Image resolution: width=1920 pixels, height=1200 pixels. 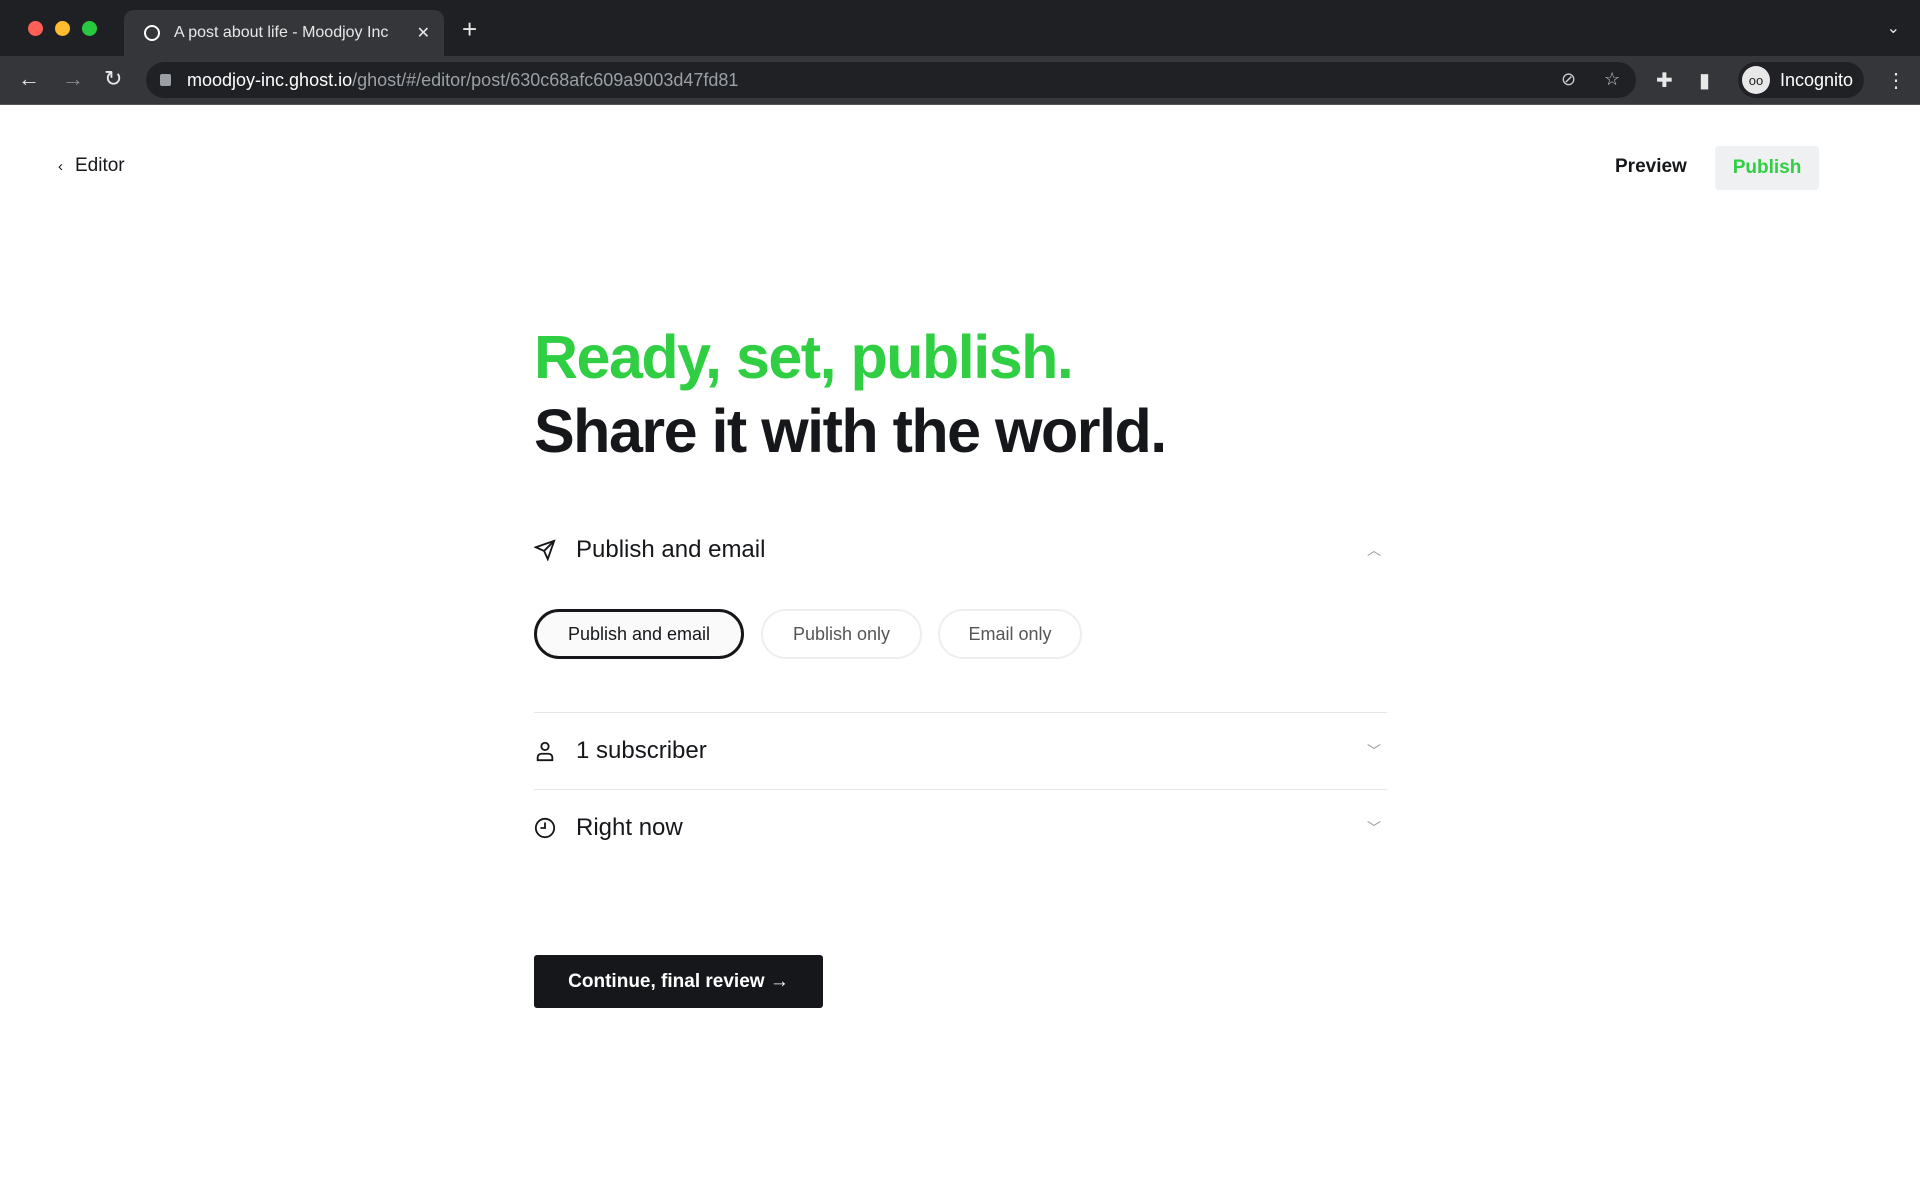 I want to click on headline-dark: Share it with the world., so click(x=850, y=431).